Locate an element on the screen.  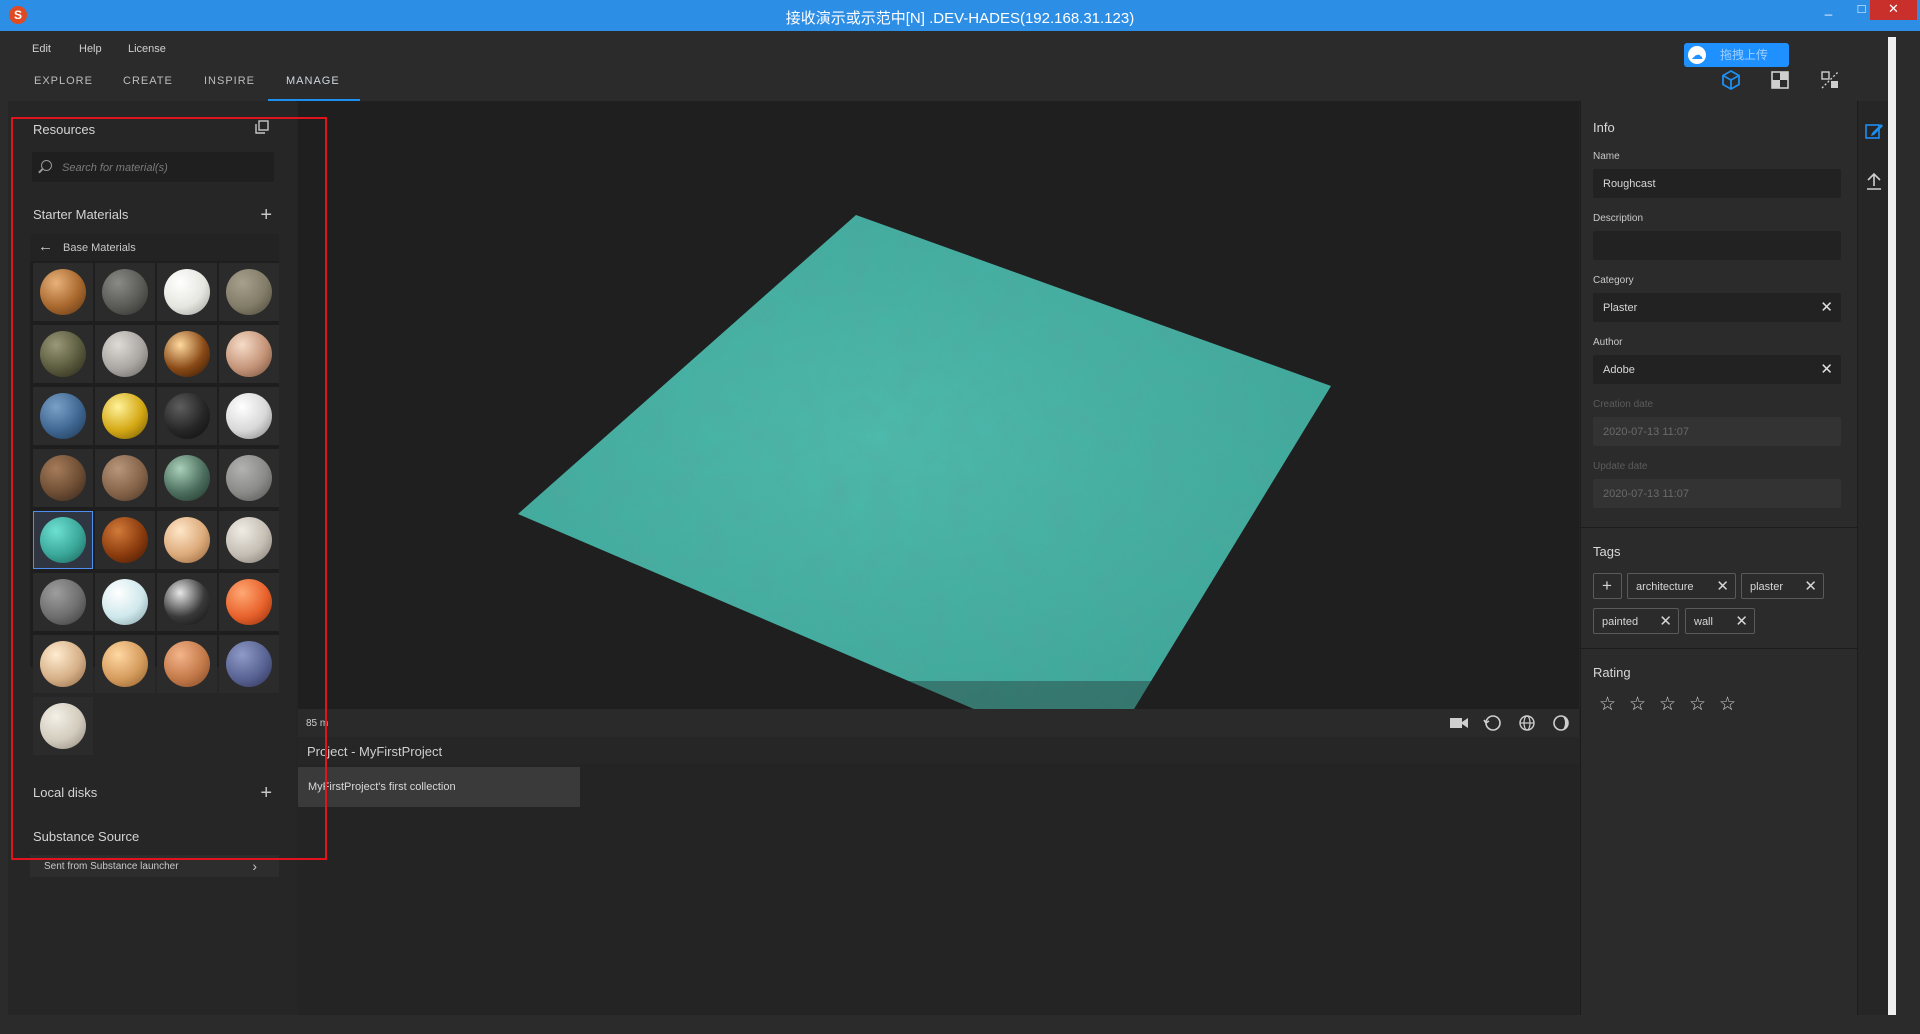
edit-icon is located at coordinates (1874, 131).